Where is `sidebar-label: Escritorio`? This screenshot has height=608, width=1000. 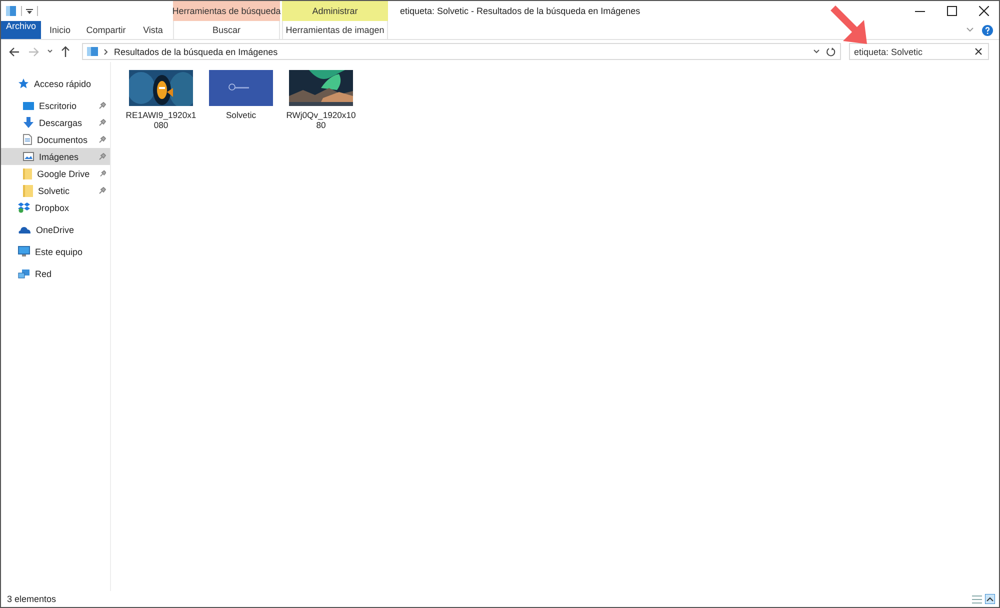 sidebar-label: Escritorio is located at coordinates (58, 105).